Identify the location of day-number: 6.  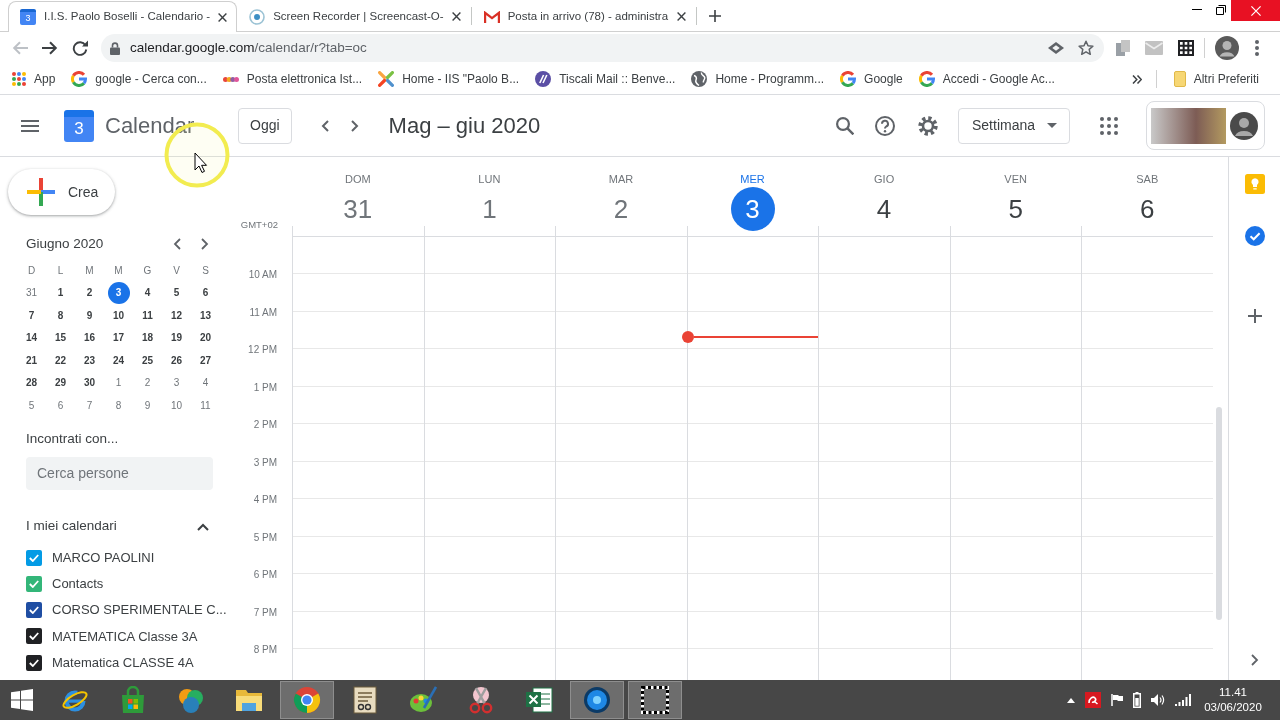
(1147, 209).